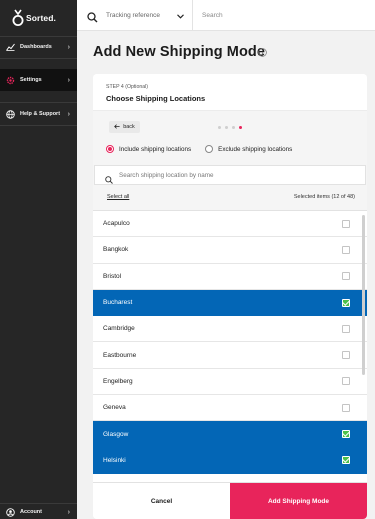 This screenshot has height=519, width=375. I want to click on sidebar-item-settings: Settings ›, so click(38, 80).